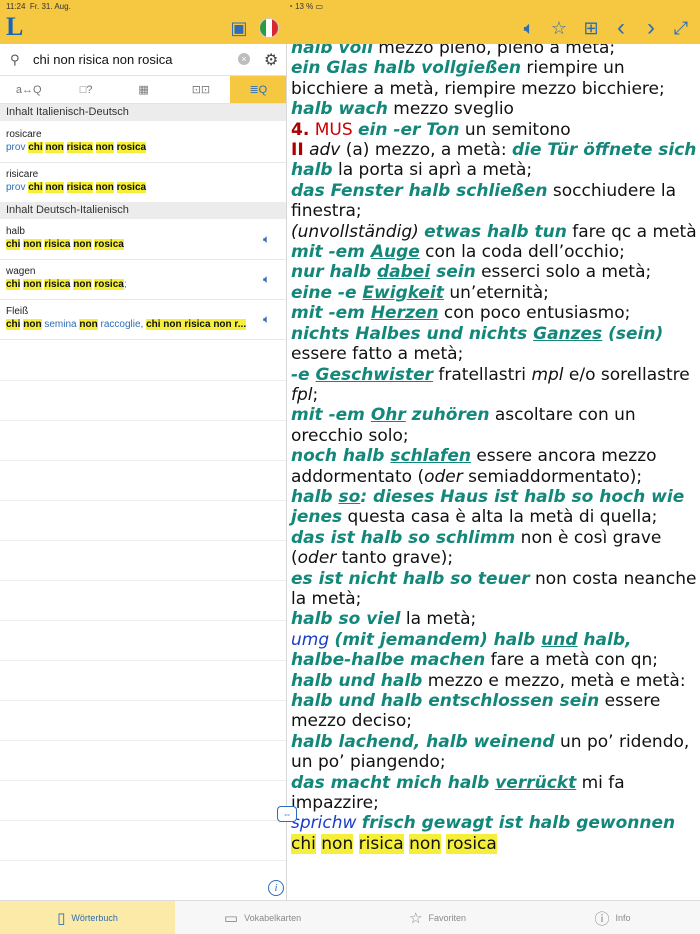 This screenshot has width=700, height=934. I want to click on gear-icon: ⚙, so click(271, 60).